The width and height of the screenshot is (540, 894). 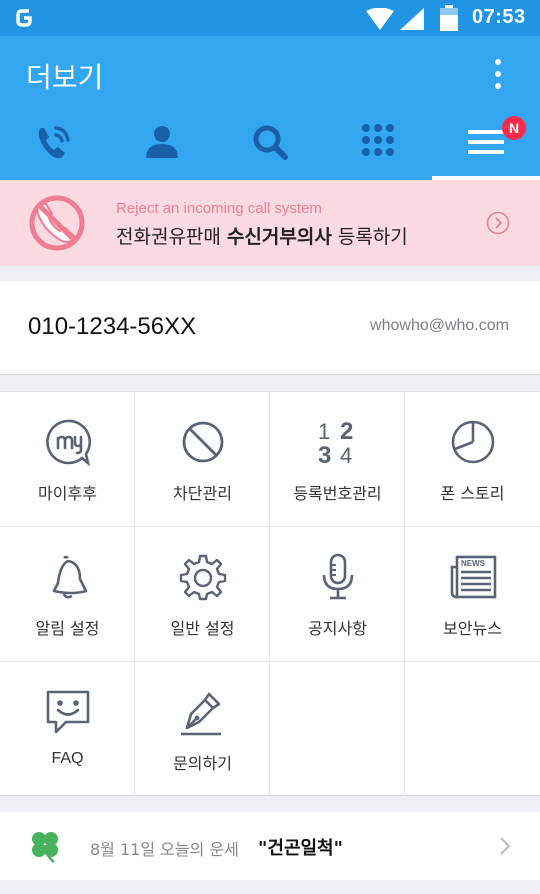 I want to click on menu-item-label: 공지사항, so click(x=337, y=628).